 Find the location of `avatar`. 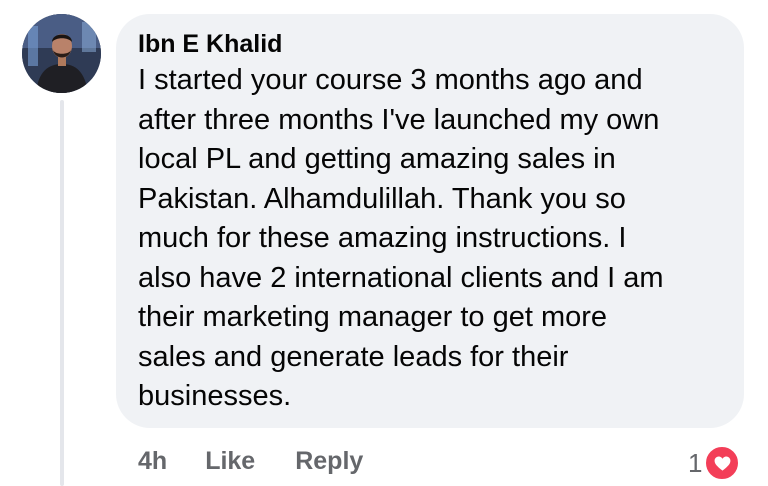

avatar is located at coordinates (61, 53).